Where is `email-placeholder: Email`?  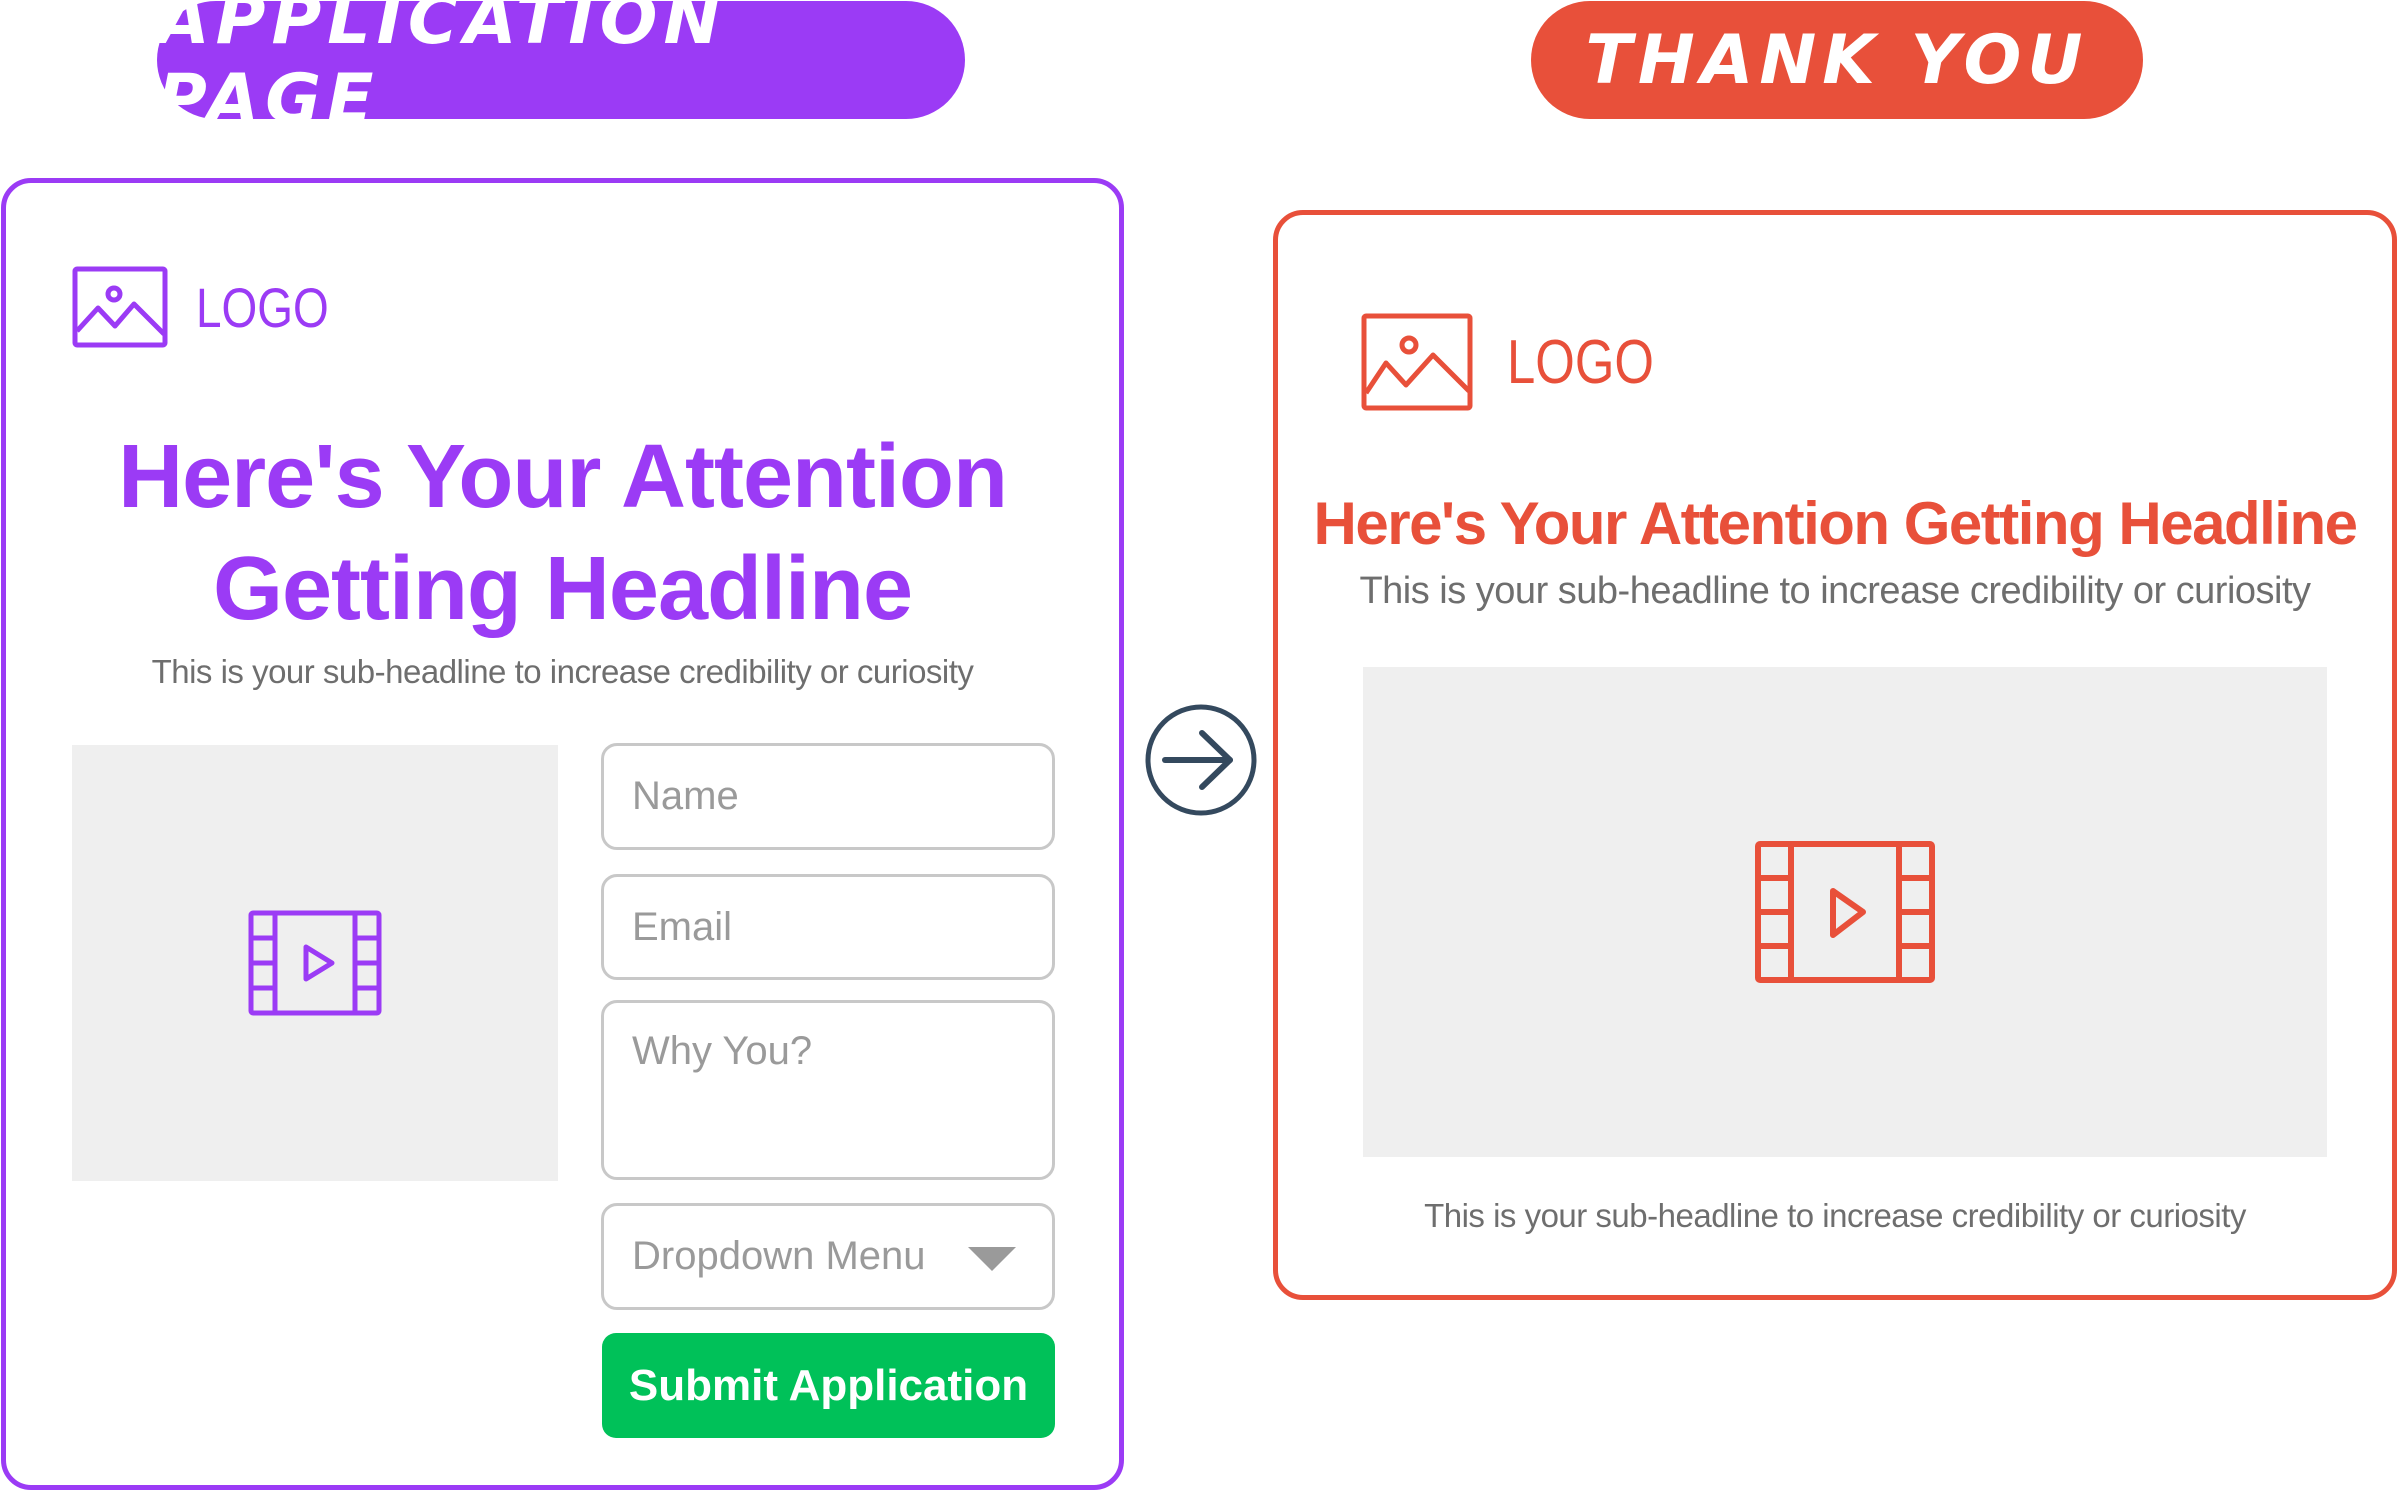
email-placeholder: Email is located at coordinates (682, 926).